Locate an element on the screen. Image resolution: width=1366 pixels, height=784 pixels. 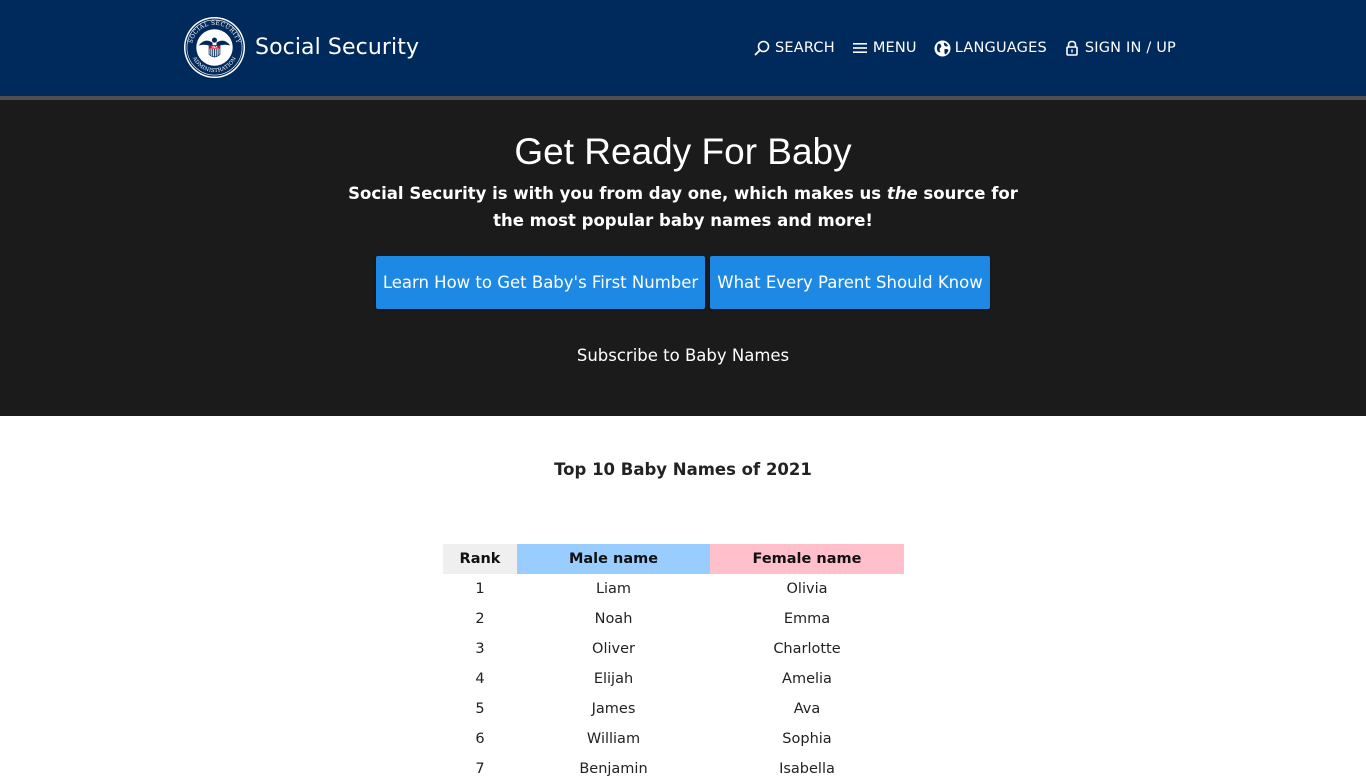
table-row: 2 Noah Emma is located at coordinates (673, 619).